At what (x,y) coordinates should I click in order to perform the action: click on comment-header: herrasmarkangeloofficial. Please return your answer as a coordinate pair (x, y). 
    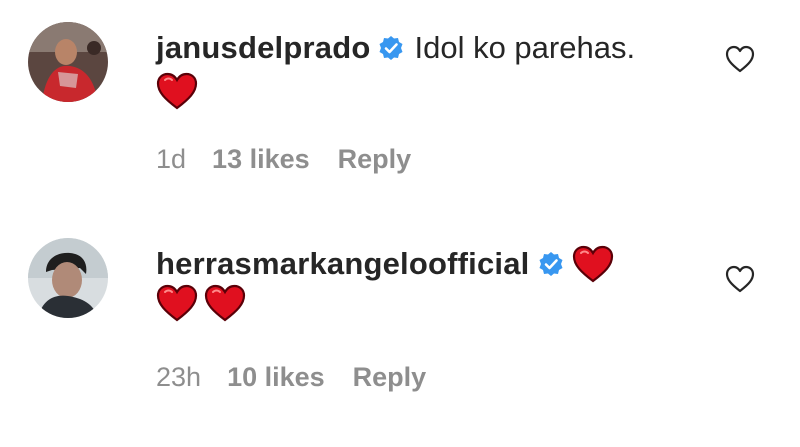
    Looking at the image, I should click on (385, 264).